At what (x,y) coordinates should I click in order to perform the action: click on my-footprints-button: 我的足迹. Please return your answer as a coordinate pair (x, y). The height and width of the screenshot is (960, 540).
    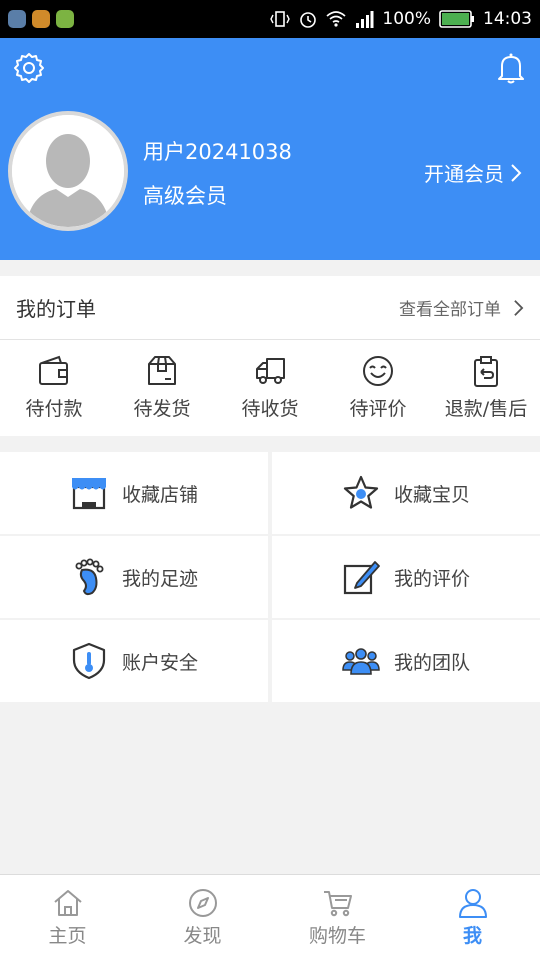
    Looking at the image, I should click on (134, 577).